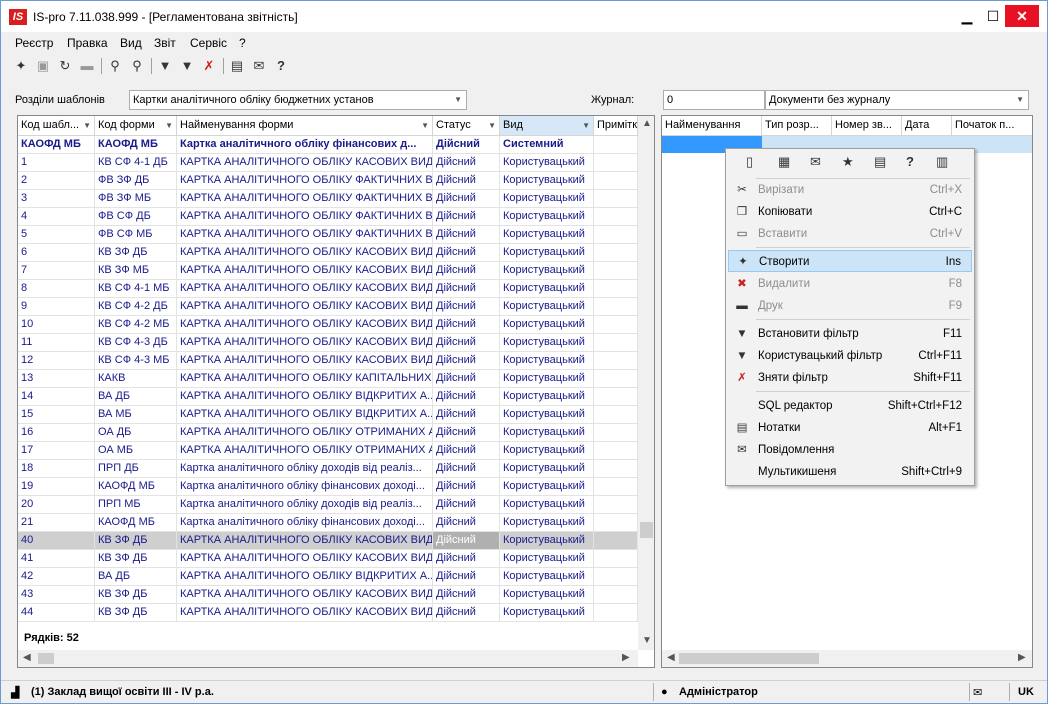  Describe the element at coordinates (646, 383) in the screenshot. I see `vertical-scrollbar: ▲ ▼` at that location.